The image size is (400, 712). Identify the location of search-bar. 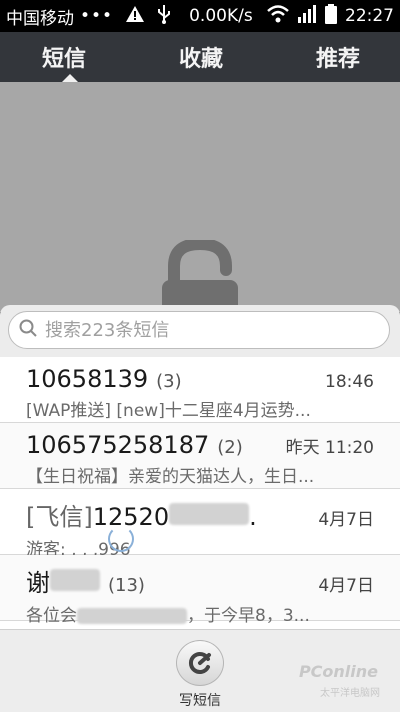
(200, 331).